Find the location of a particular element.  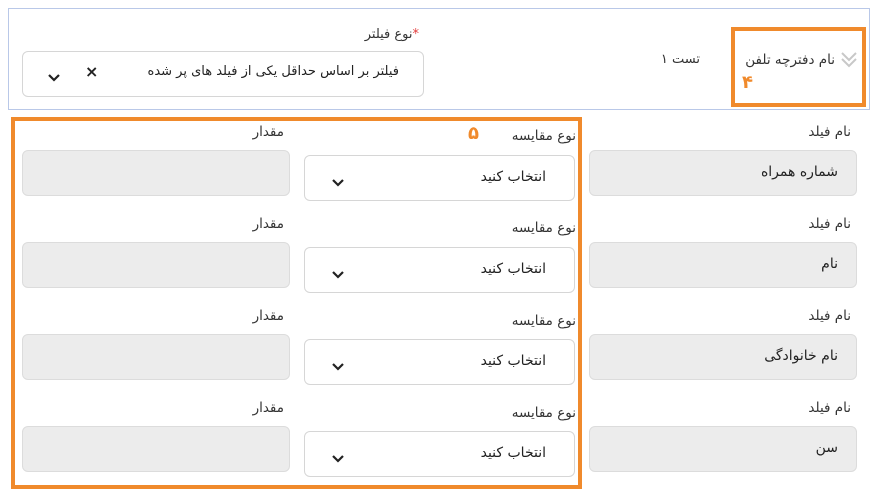

field-name-value: سن is located at coordinates (826, 448).